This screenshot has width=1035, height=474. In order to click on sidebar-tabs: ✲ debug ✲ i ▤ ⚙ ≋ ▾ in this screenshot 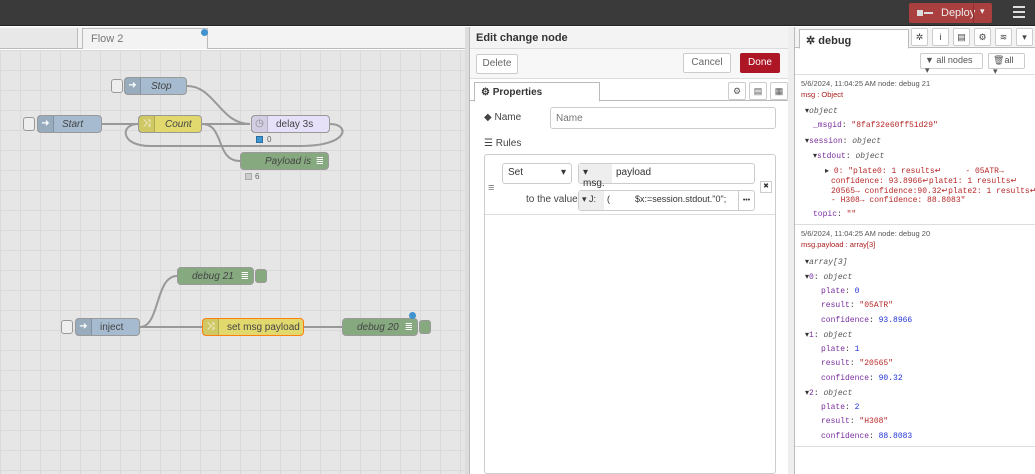, I will do `click(915, 38)`.